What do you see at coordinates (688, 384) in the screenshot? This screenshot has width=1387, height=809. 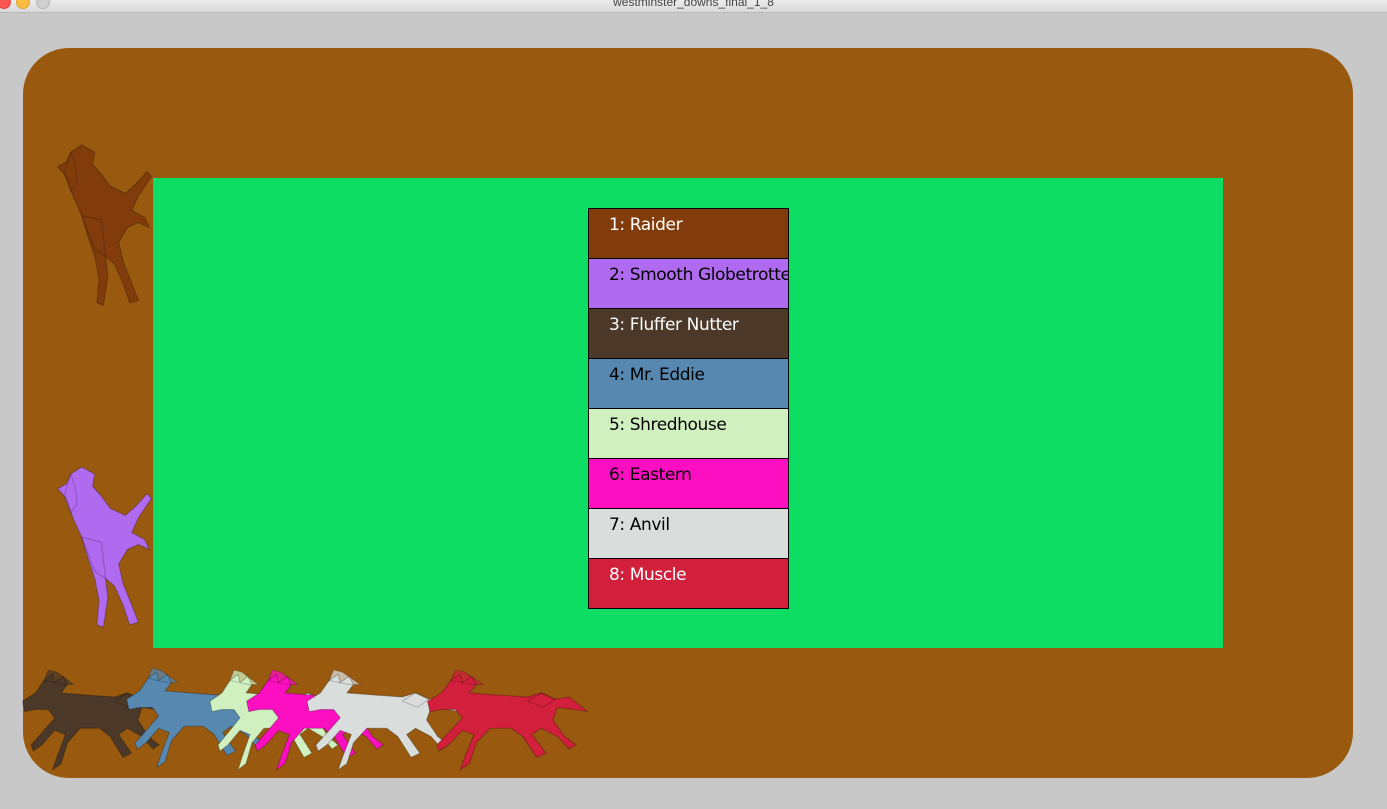 I see `roster-entry-4: 4: Mr. Eddie` at bounding box center [688, 384].